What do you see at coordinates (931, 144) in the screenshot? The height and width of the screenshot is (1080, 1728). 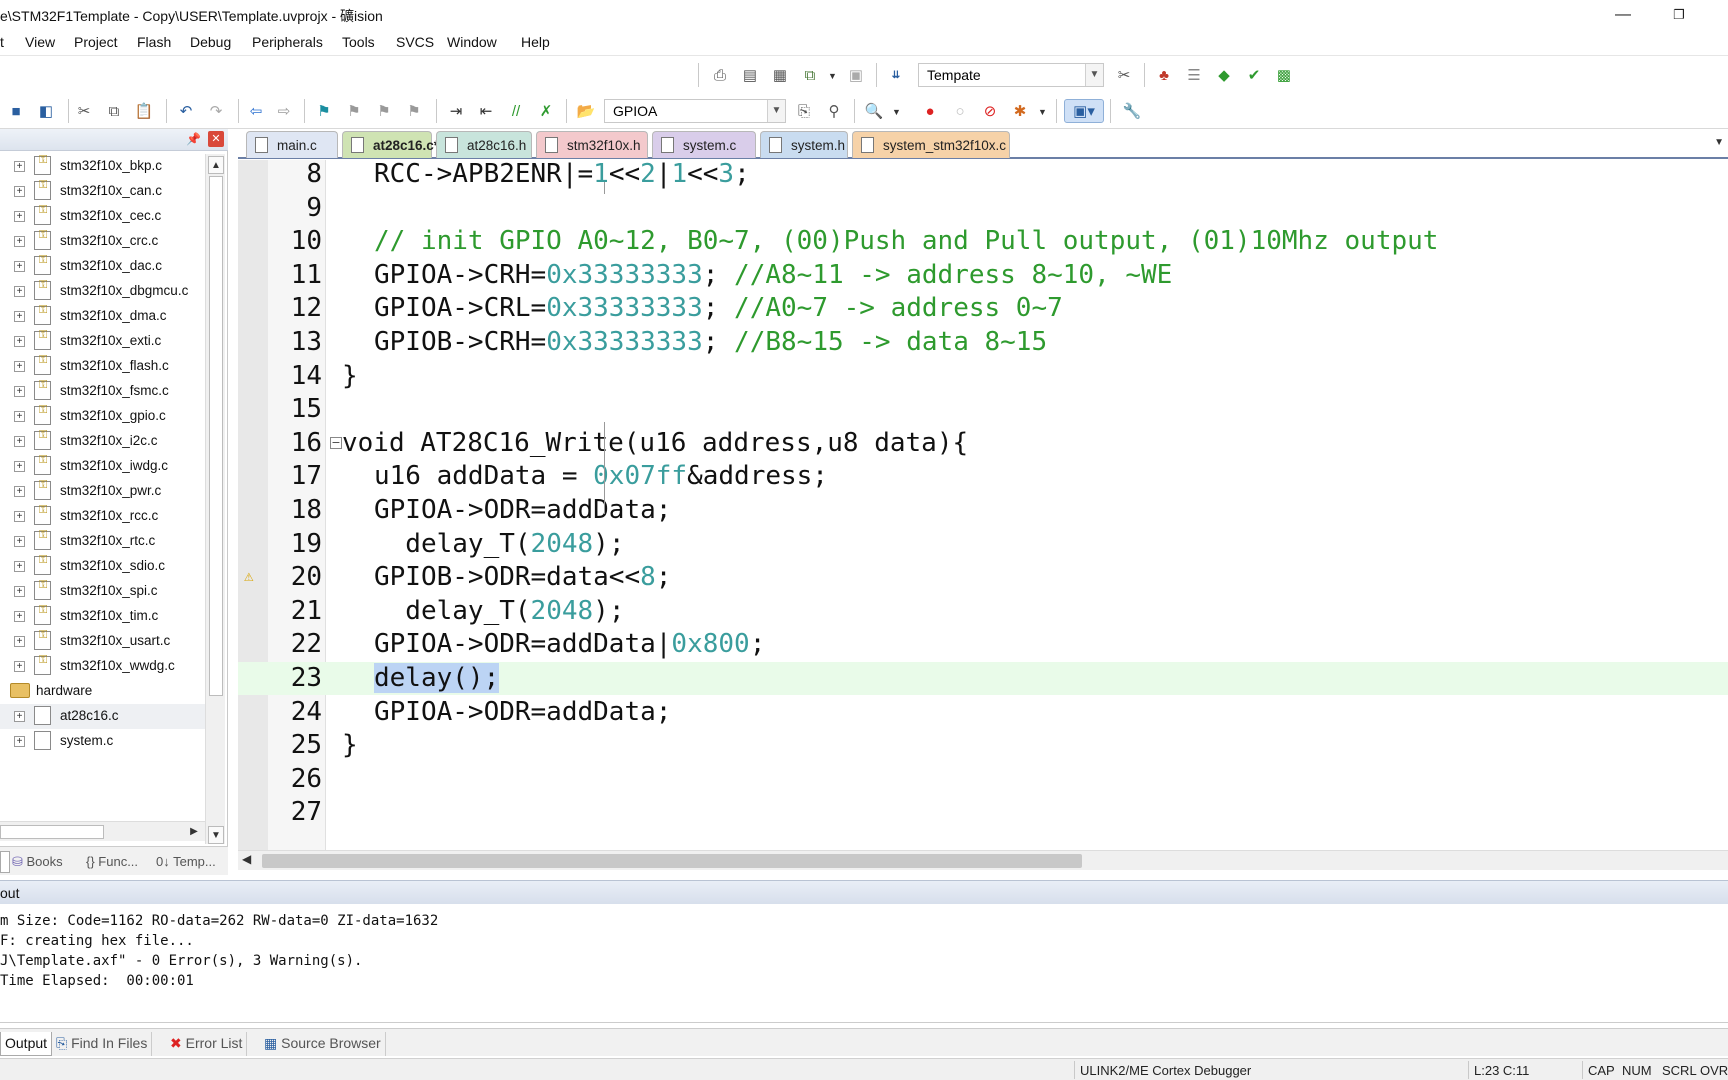 I see `editor-tab: system_stm32f10x.c` at bounding box center [931, 144].